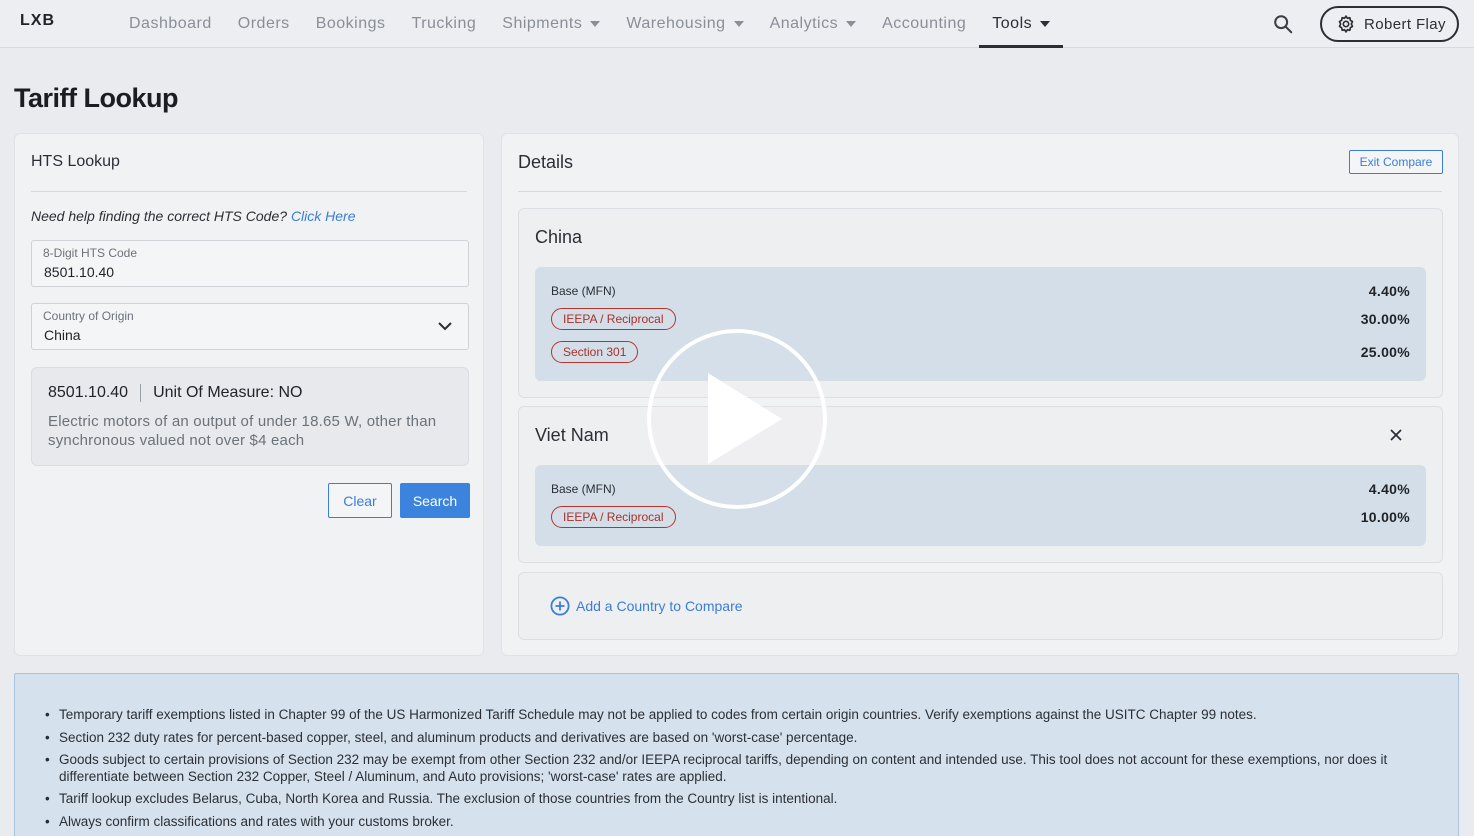 This screenshot has width=1474, height=836. Describe the element at coordinates (542, 23) in the screenshot. I see `nav-label: Shipments` at that location.